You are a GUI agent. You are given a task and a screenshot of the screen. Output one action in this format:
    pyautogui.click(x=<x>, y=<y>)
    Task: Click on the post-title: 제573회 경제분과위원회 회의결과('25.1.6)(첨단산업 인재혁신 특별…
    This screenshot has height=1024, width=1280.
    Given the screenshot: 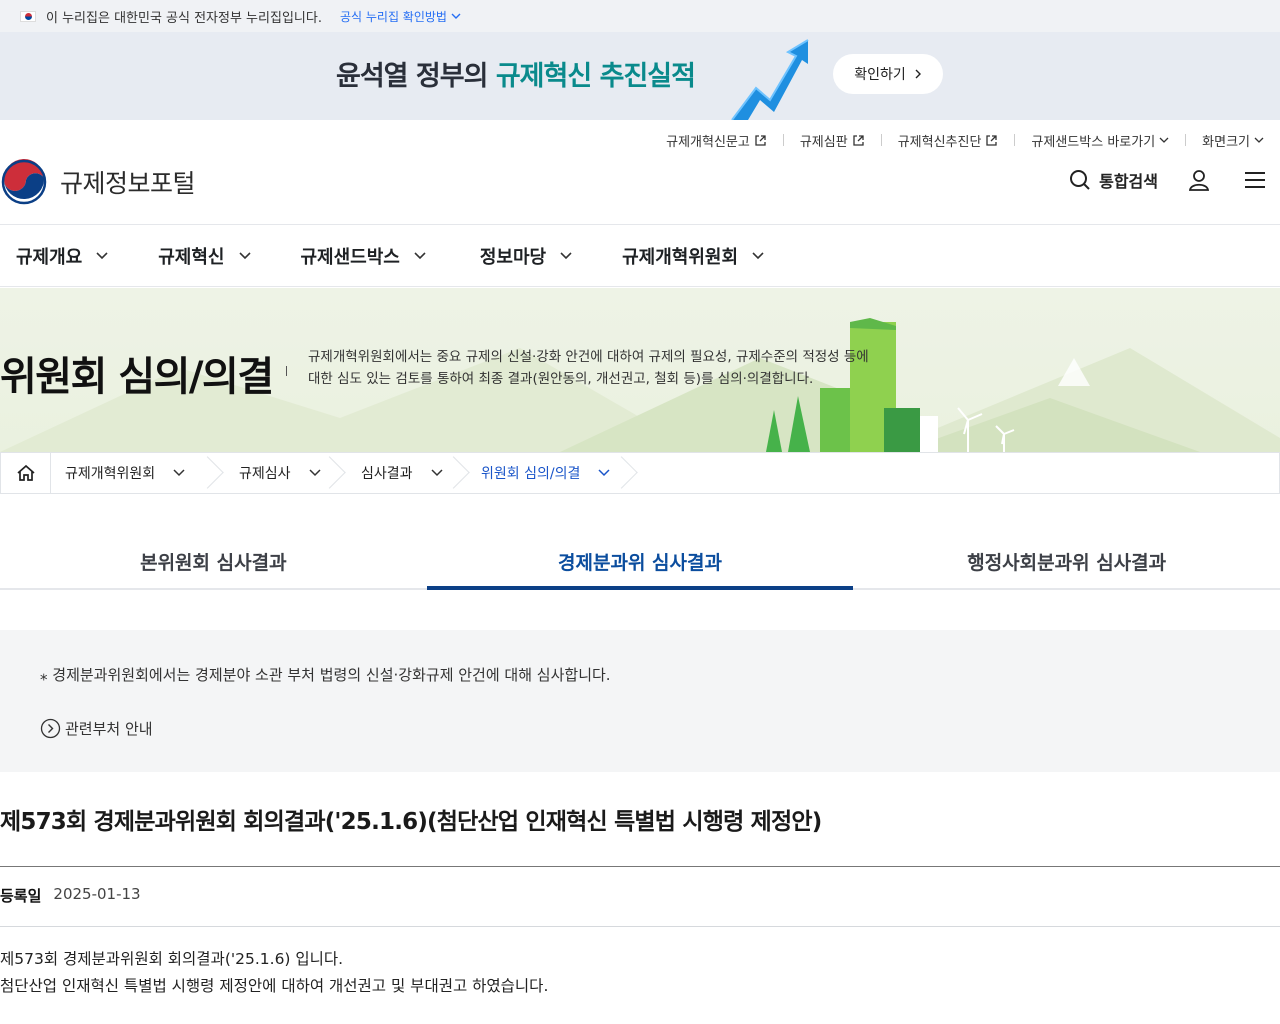 What is the action you would take?
    pyautogui.click(x=411, y=822)
    